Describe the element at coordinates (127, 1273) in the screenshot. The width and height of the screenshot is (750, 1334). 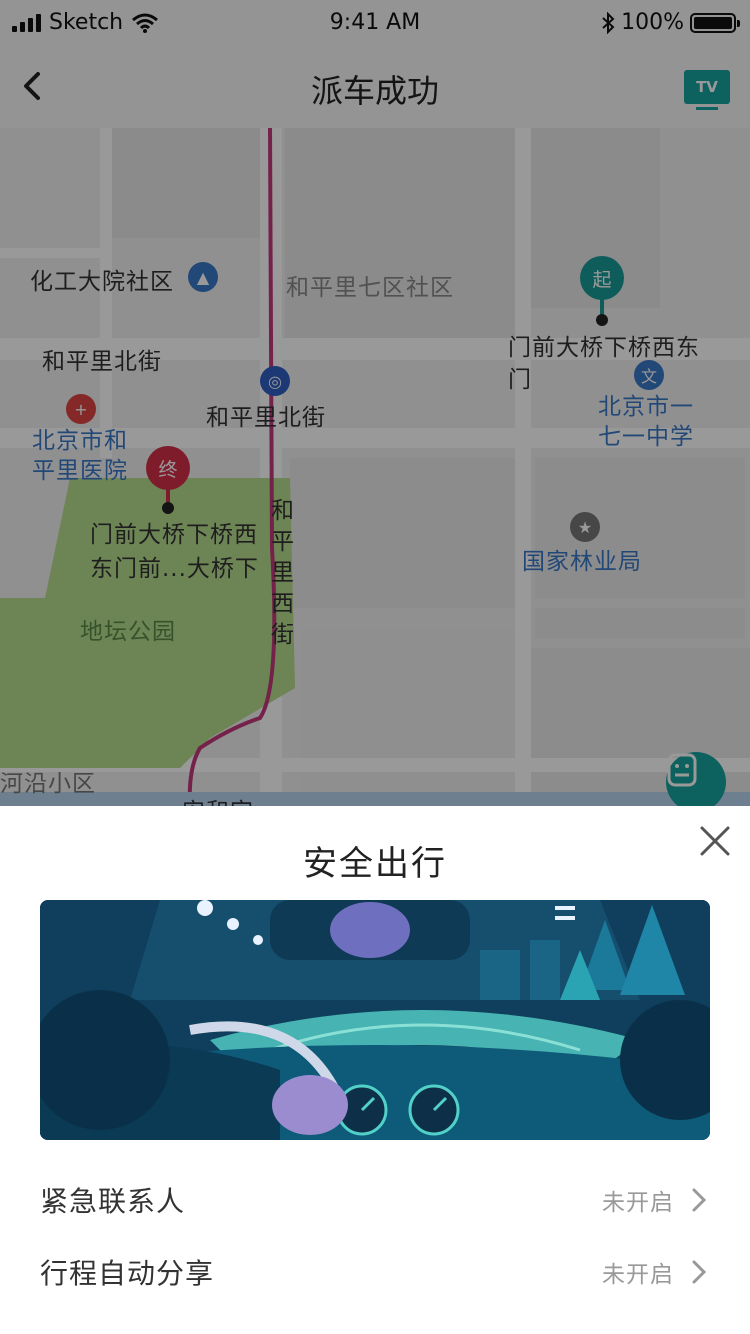
I see `row-label-trip-auto-share: 行程自动分享` at that location.